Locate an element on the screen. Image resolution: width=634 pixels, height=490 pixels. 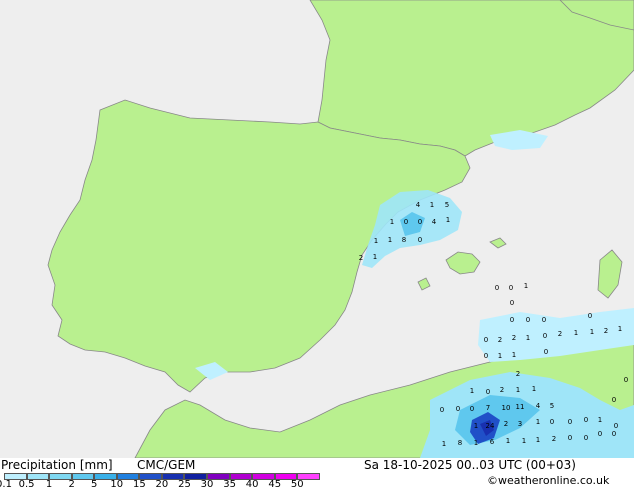
legend-datetime: Sa 18-10-2025 00..03 UTC (00+03) is located at coordinates (470, 465).